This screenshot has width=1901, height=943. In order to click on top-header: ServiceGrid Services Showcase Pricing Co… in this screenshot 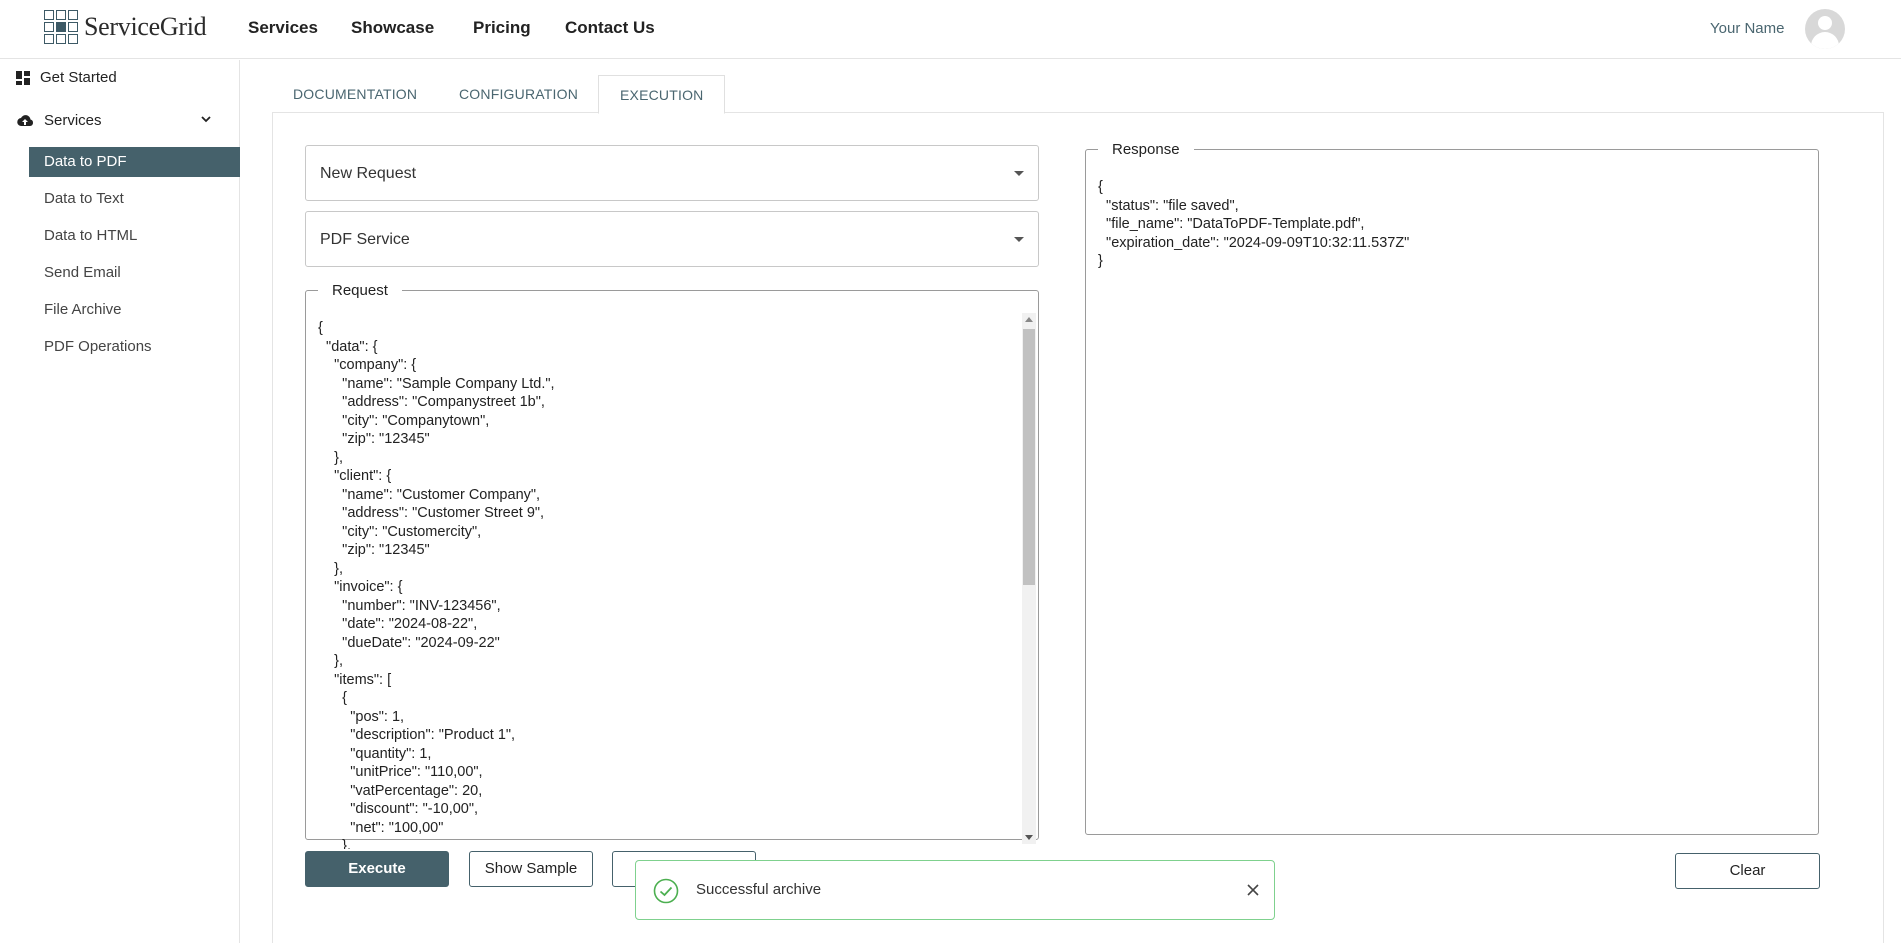, I will do `click(950, 29)`.